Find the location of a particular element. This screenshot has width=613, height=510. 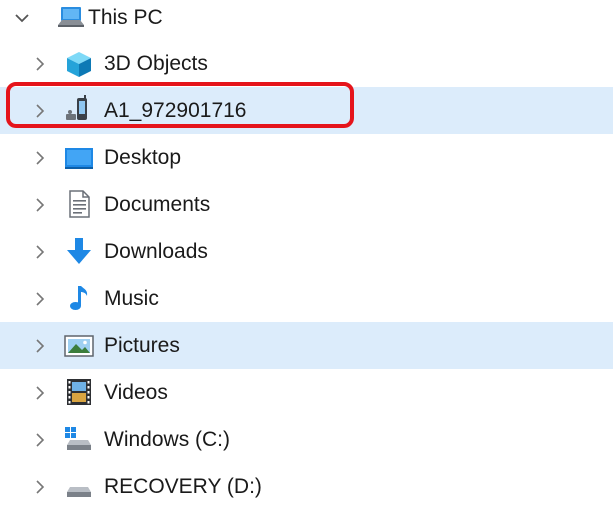

tree-item-videos: Videos is located at coordinates (306, 392).